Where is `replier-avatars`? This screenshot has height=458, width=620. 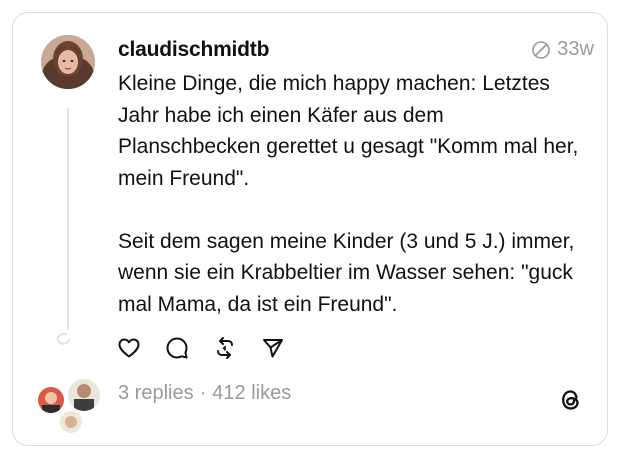
replier-avatars is located at coordinates (69, 406).